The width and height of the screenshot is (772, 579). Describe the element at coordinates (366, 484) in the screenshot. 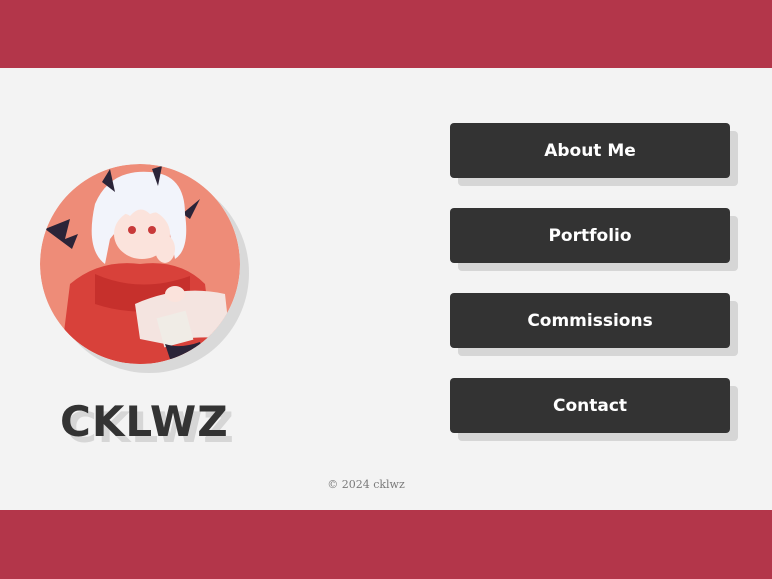

I see `copyright-footer: © 2024 cklwz` at that location.